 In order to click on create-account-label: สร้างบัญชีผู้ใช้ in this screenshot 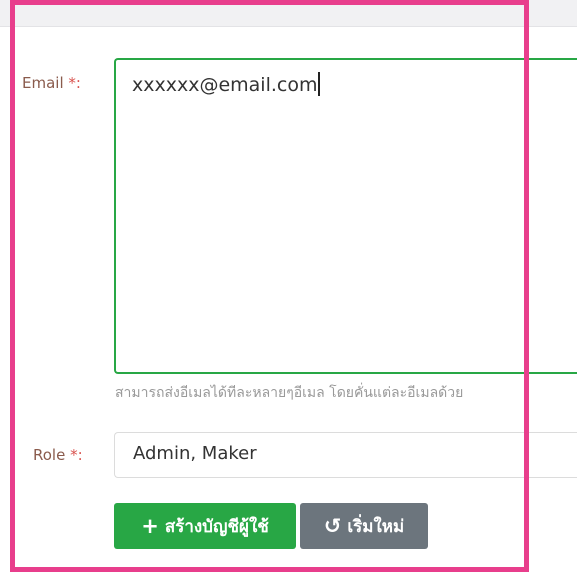, I will do `click(216, 526)`.